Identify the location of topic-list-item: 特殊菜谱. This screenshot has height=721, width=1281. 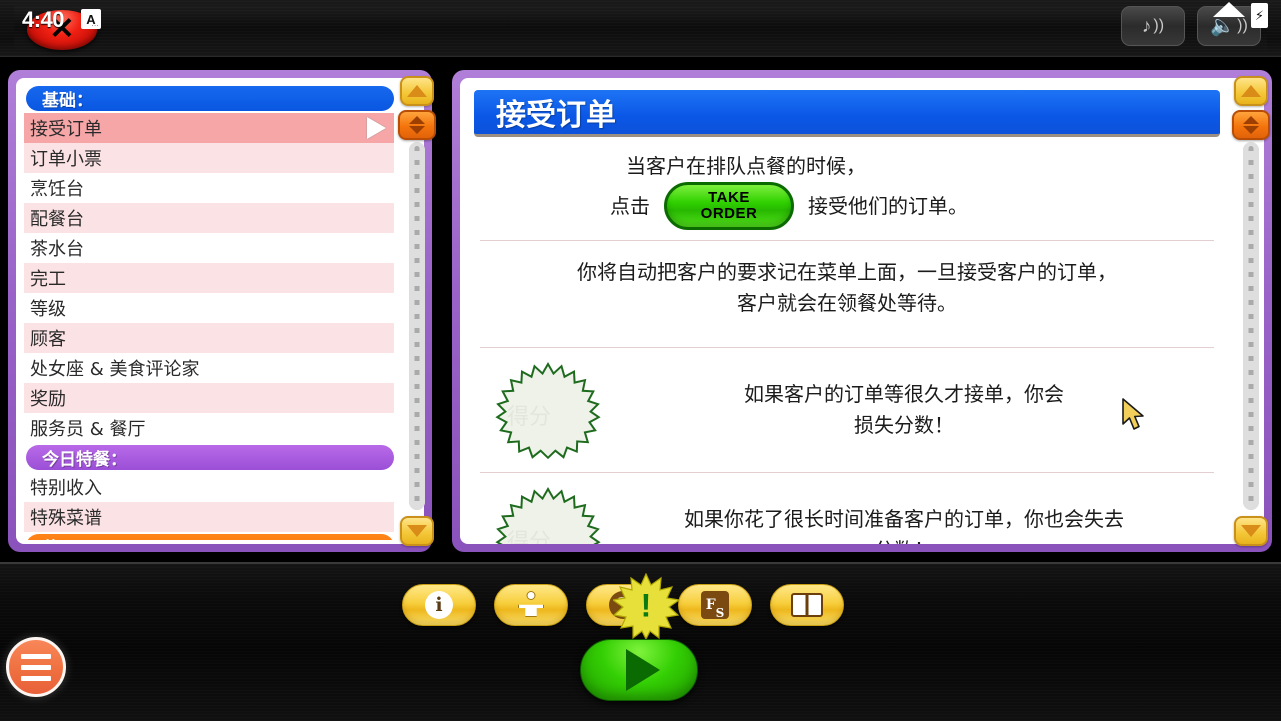
(209, 517).